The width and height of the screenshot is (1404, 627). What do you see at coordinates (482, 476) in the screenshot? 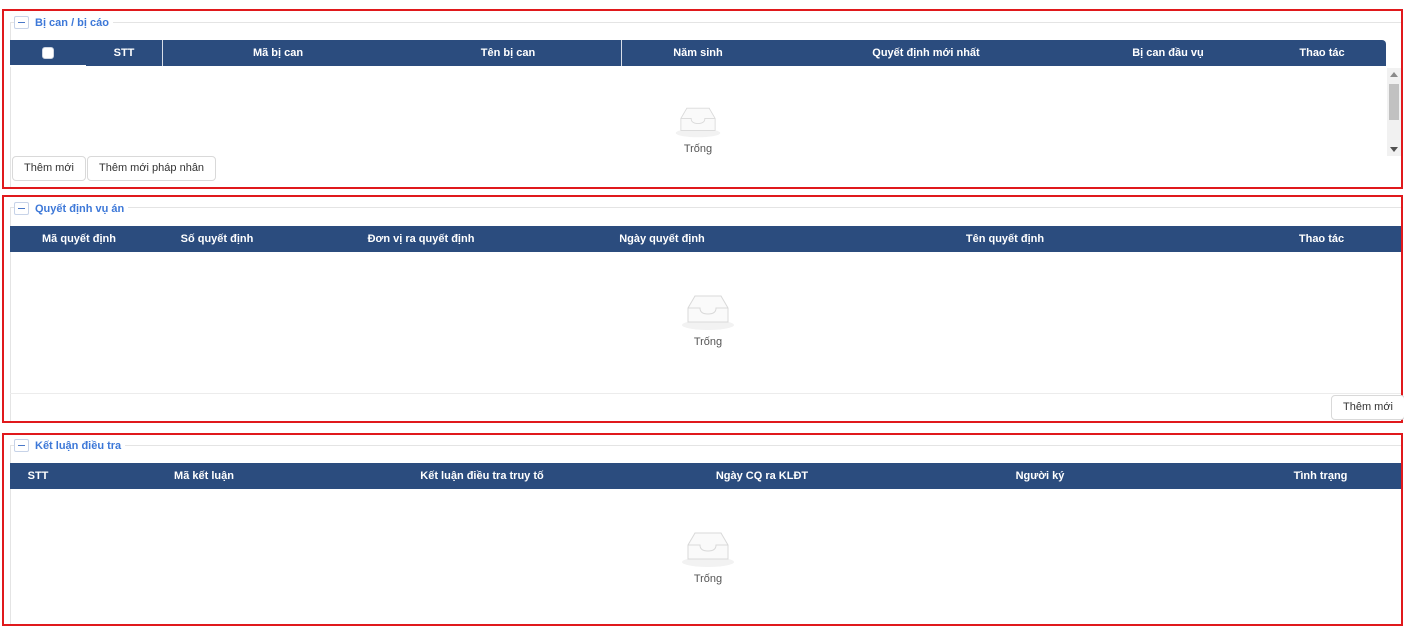
I see `column-header-prosecution-conclusion: Kết luận điều tra truy tố` at bounding box center [482, 476].